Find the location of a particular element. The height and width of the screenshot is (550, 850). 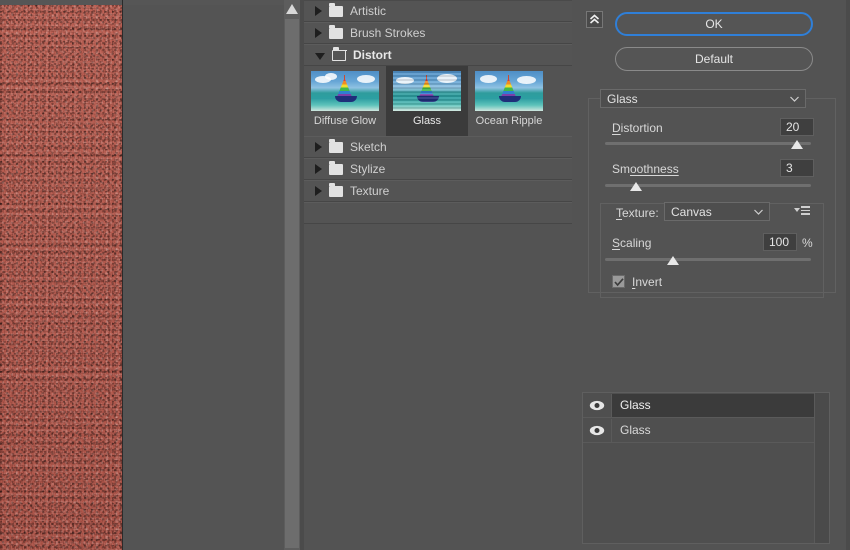

category-row-texture: Texture is located at coordinates (438, 191).